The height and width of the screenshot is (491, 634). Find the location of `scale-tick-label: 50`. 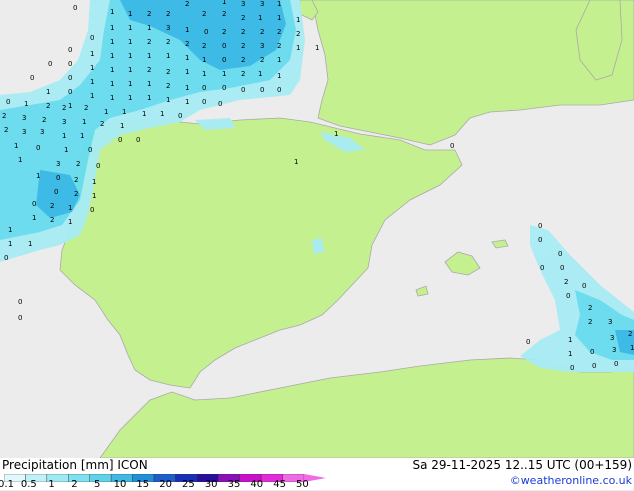

scale-tick-label: 50 is located at coordinates (302, 484).